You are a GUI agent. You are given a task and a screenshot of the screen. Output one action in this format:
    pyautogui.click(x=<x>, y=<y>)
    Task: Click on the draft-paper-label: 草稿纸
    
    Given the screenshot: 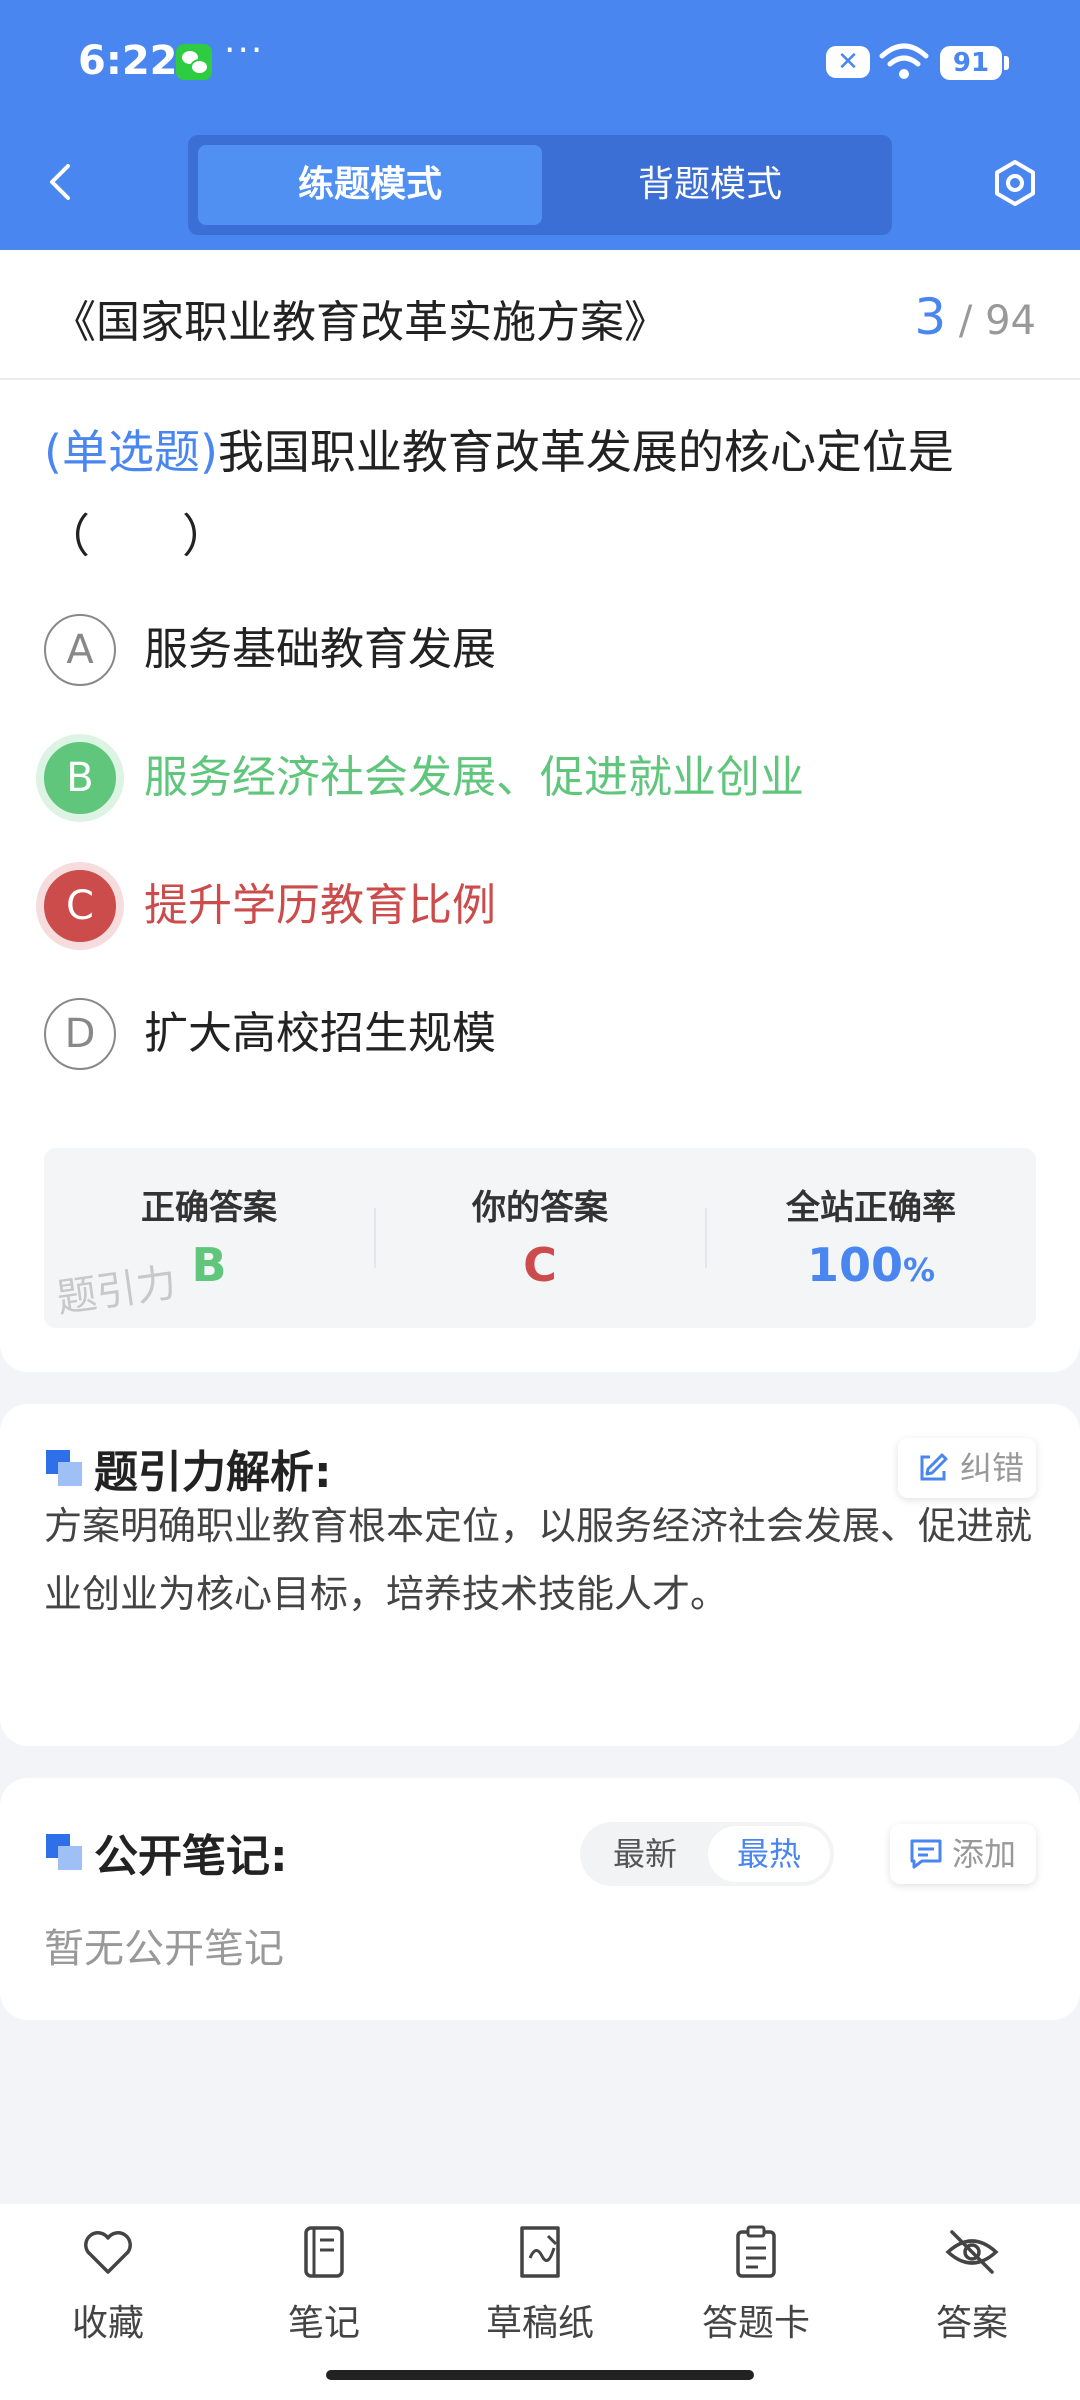 What is the action you would take?
    pyautogui.click(x=539, y=2323)
    